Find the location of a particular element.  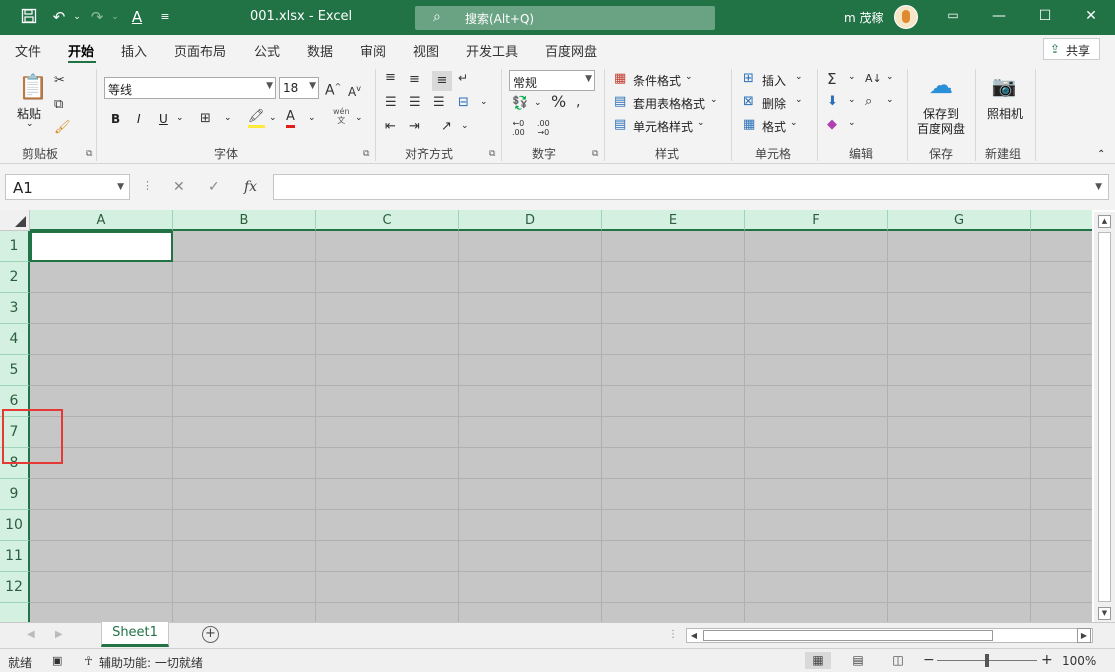

zoom-slider-knob is located at coordinates (987, 660).